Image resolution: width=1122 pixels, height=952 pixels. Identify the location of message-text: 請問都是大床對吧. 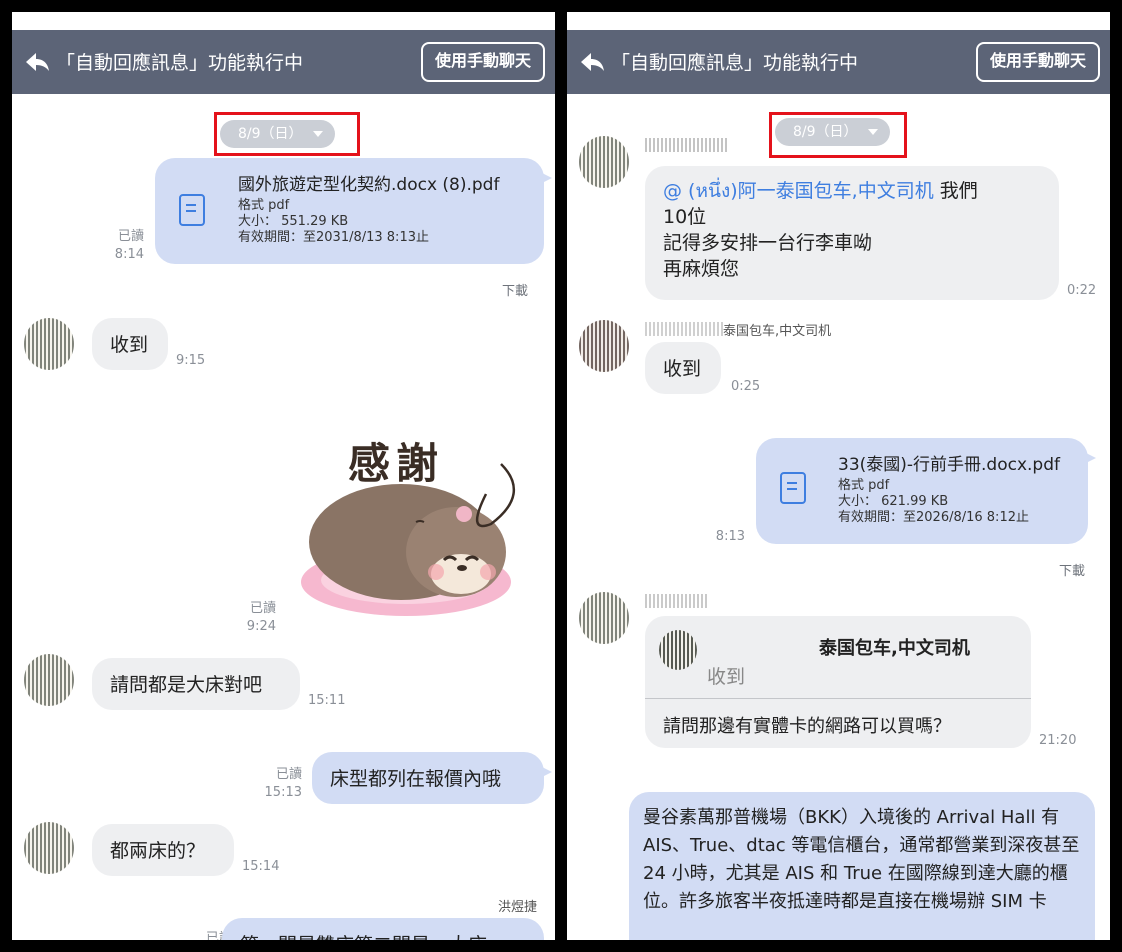
(186, 685).